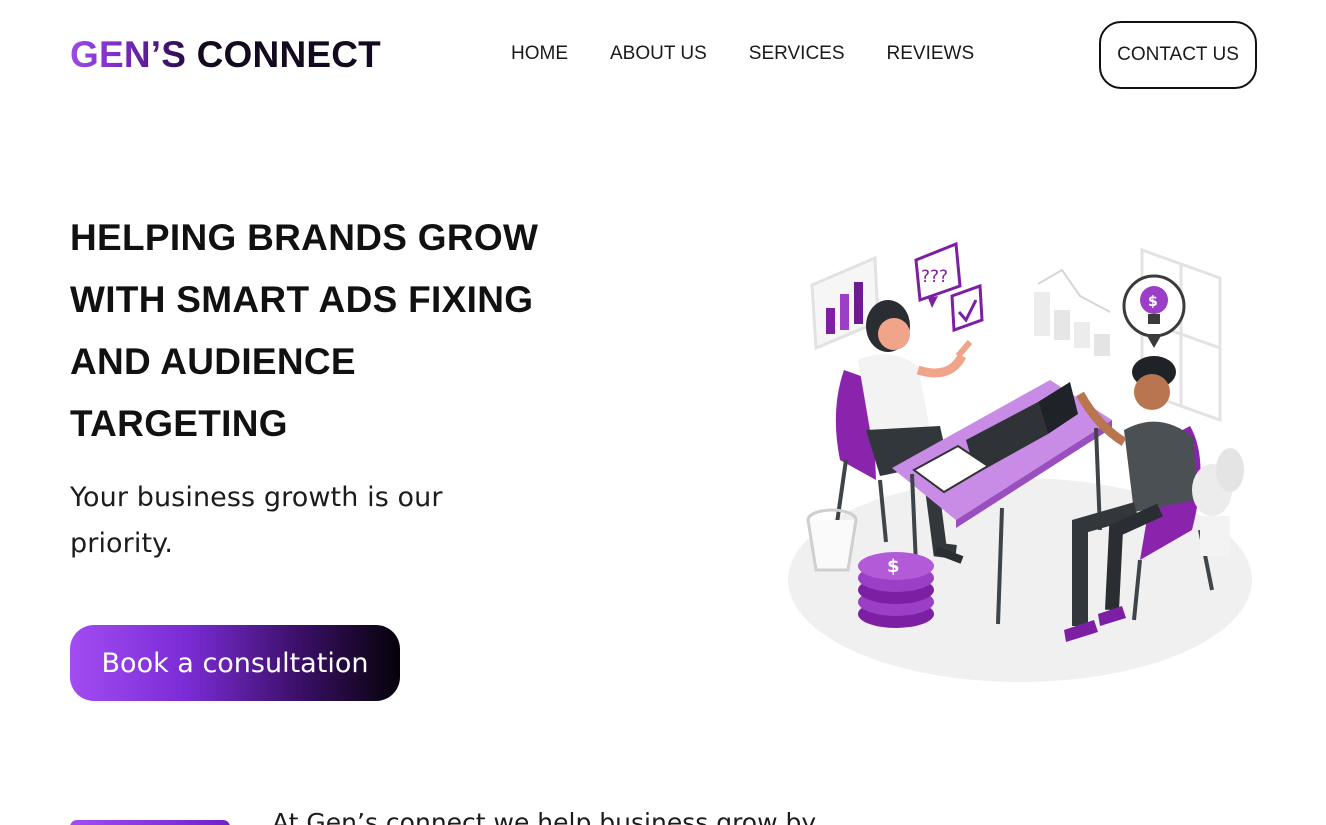 The width and height of the screenshot is (1326, 825). What do you see at coordinates (235, 663) in the screenshot?
I see `book-consultation-button: Book a consultation` at bounding box center [235, 663].